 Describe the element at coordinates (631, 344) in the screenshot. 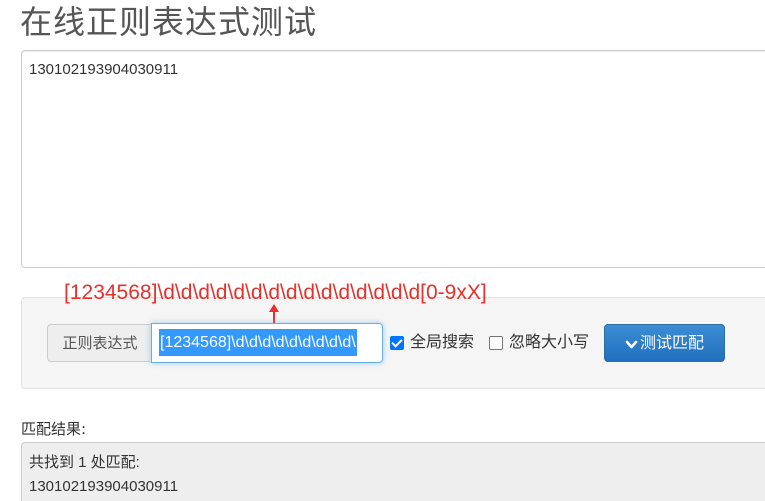

I see `chevron-down-icon` at that location.